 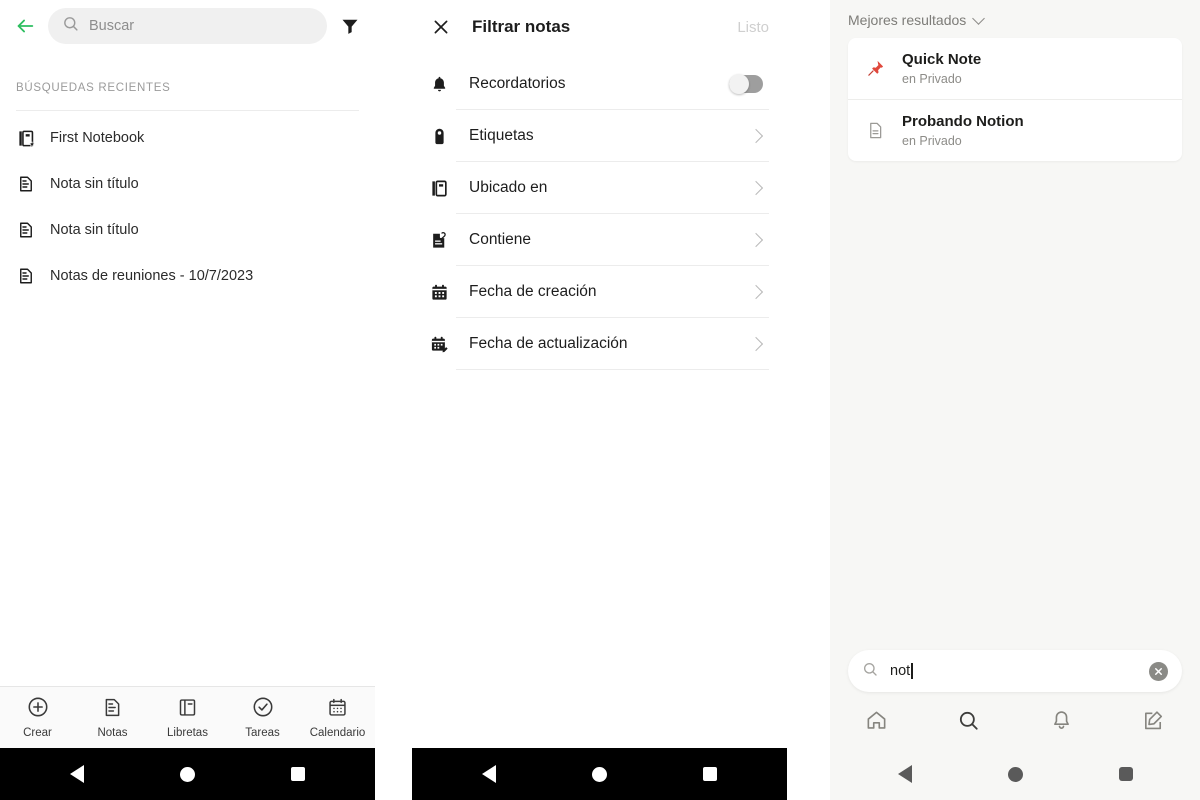 I want to click on list-item: First Notebook, so click(x=187, y=138).